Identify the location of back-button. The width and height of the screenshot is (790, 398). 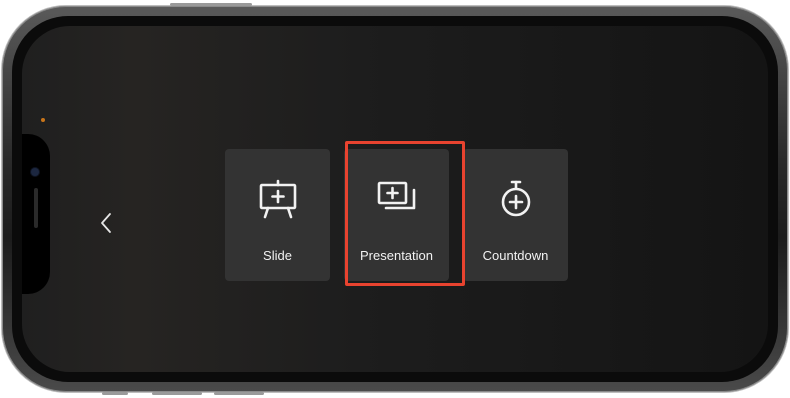
(106, 223).